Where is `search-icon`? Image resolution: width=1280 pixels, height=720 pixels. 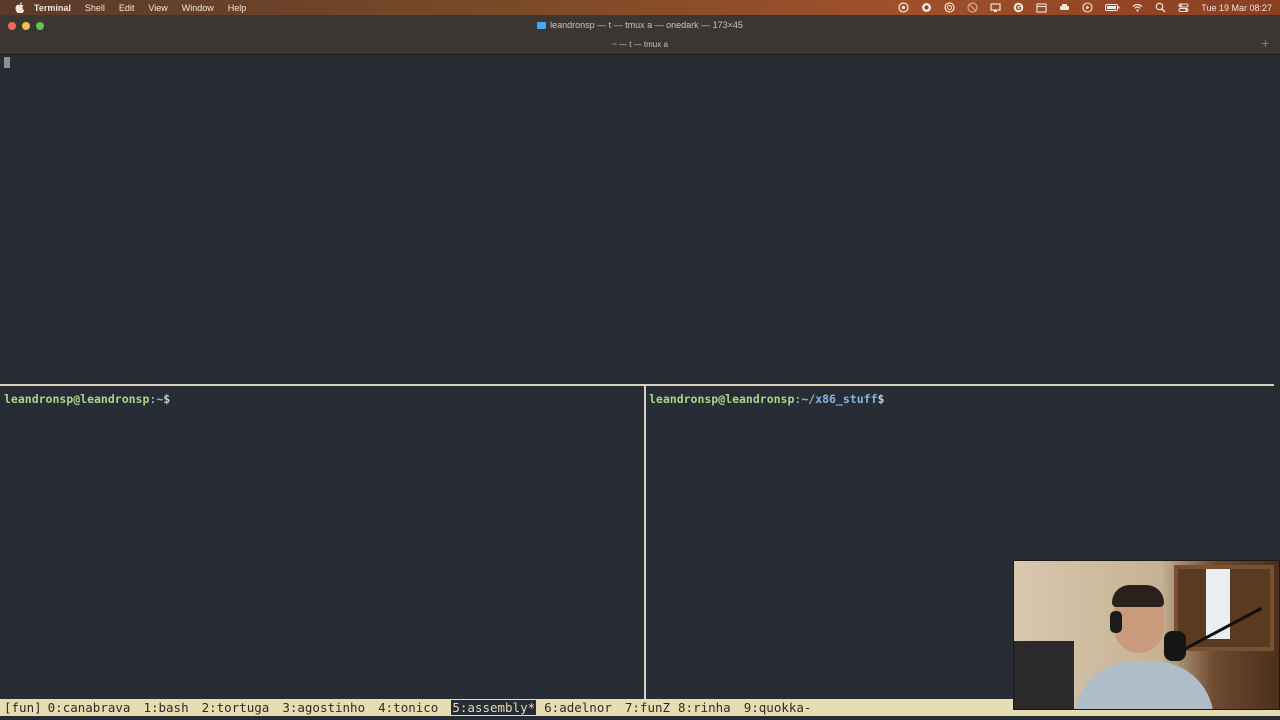
search-icon is located at coordinates (1160, 7).